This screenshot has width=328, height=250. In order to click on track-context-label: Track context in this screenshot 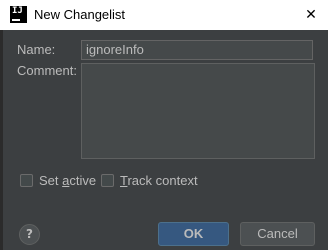, I will do `click(159, 181)`.